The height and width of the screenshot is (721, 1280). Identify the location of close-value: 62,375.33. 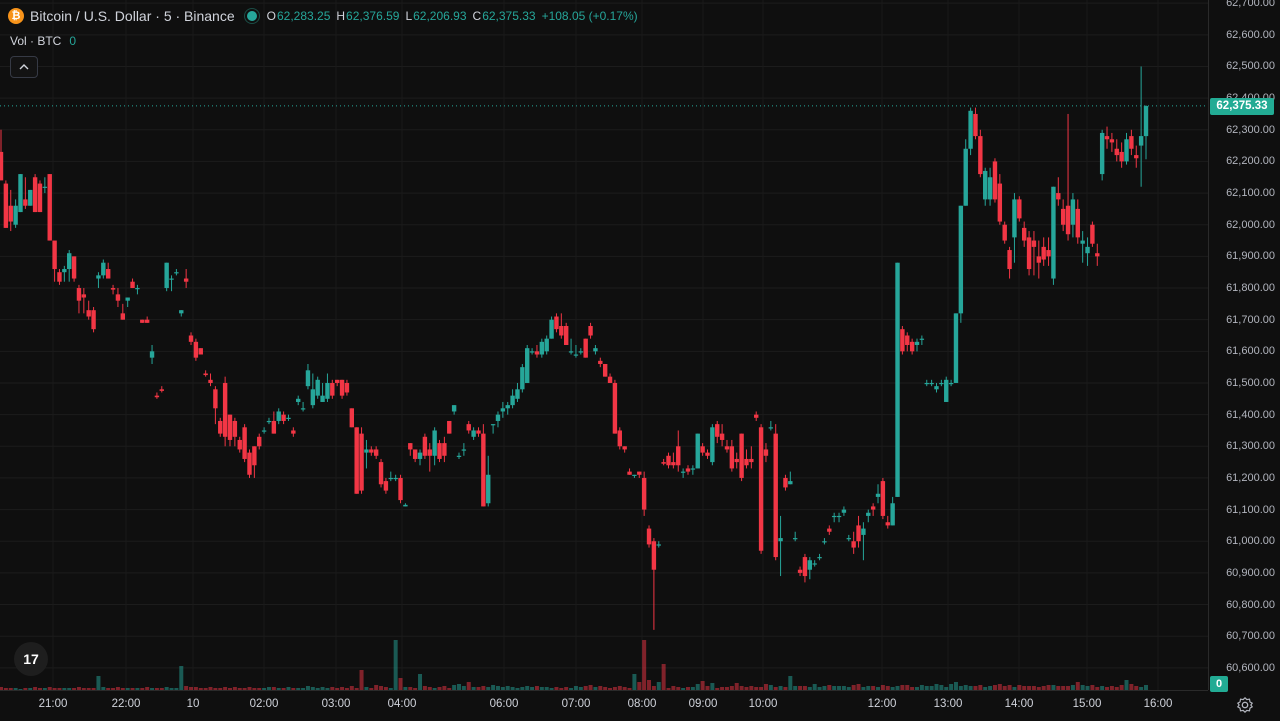
(509, 16).